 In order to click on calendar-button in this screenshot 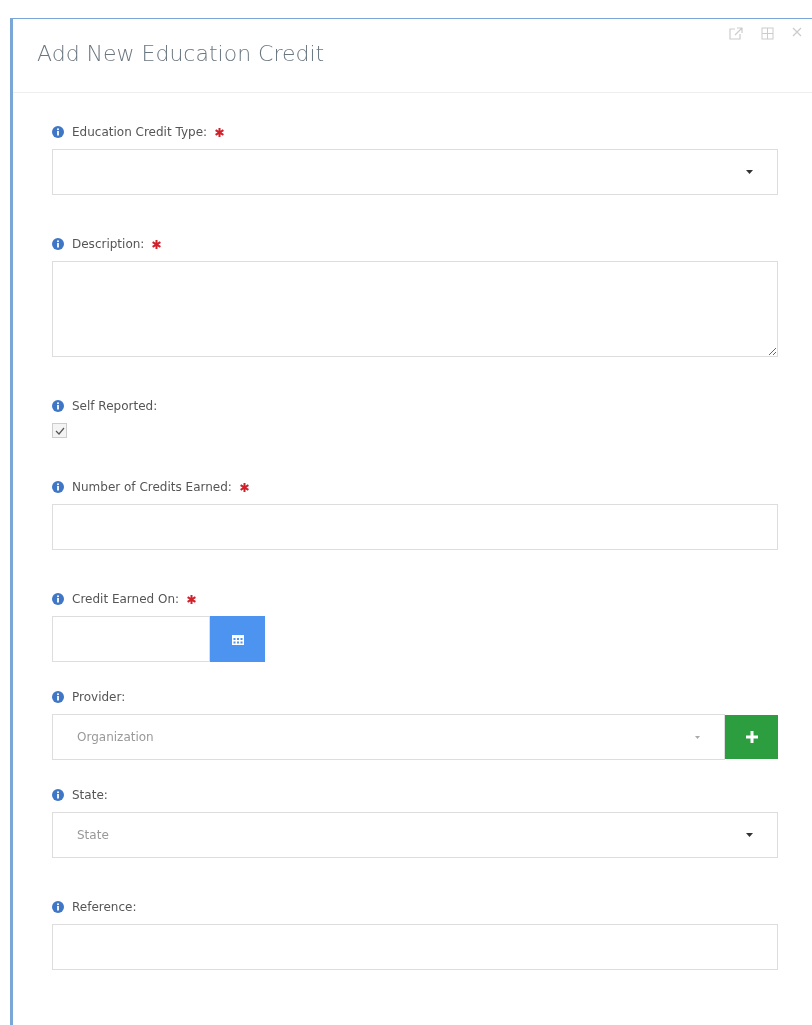, I will do `click(237, 639)`.